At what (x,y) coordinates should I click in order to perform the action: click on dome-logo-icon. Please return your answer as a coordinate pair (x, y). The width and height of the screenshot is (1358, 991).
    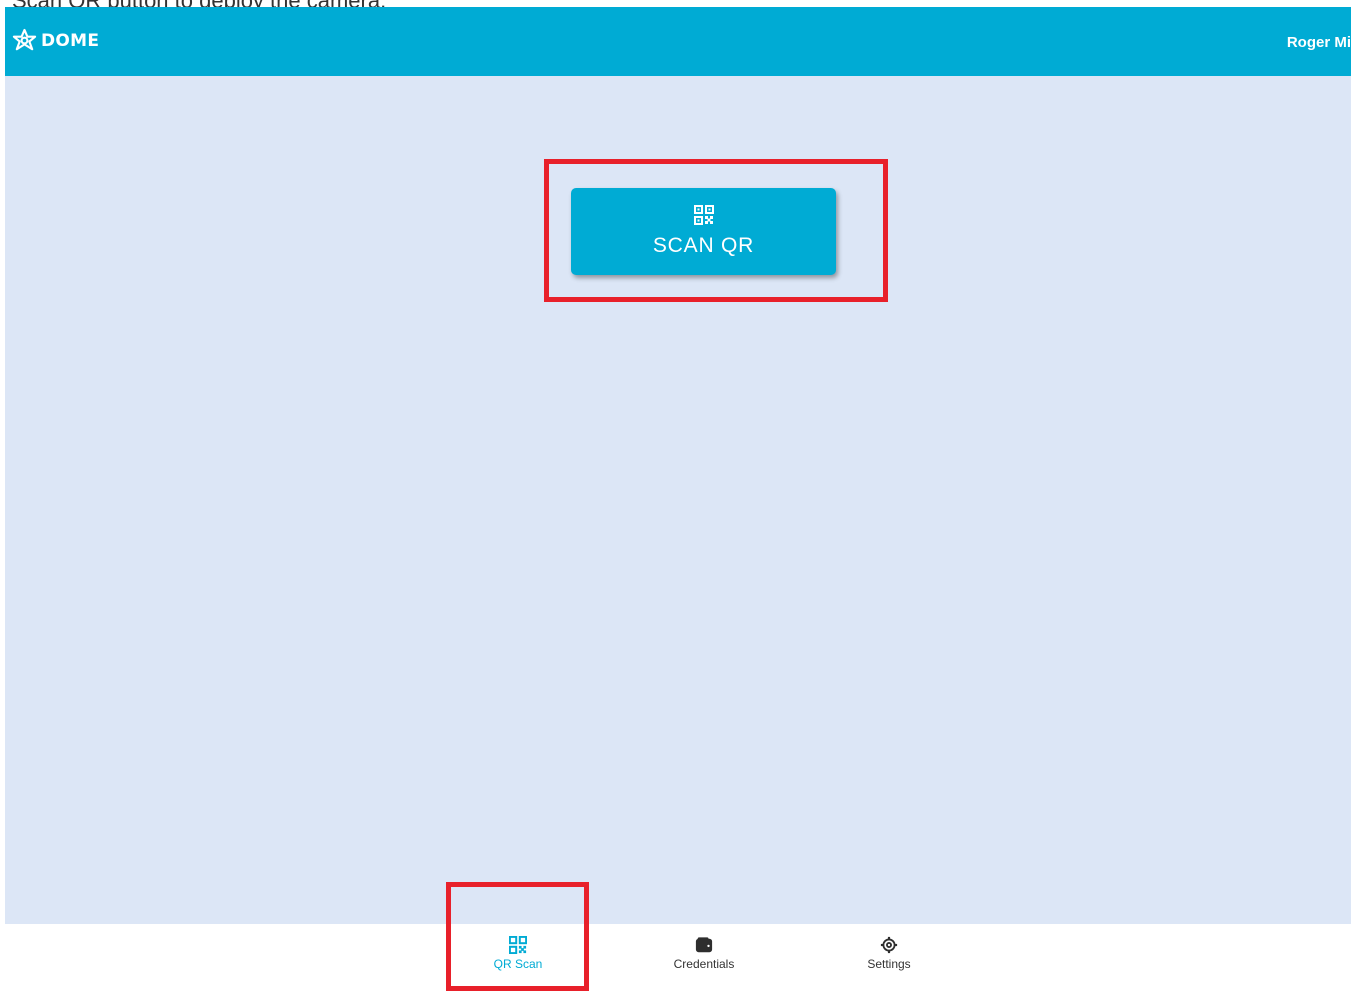
    Looking at the image, I should click on (24, 39).